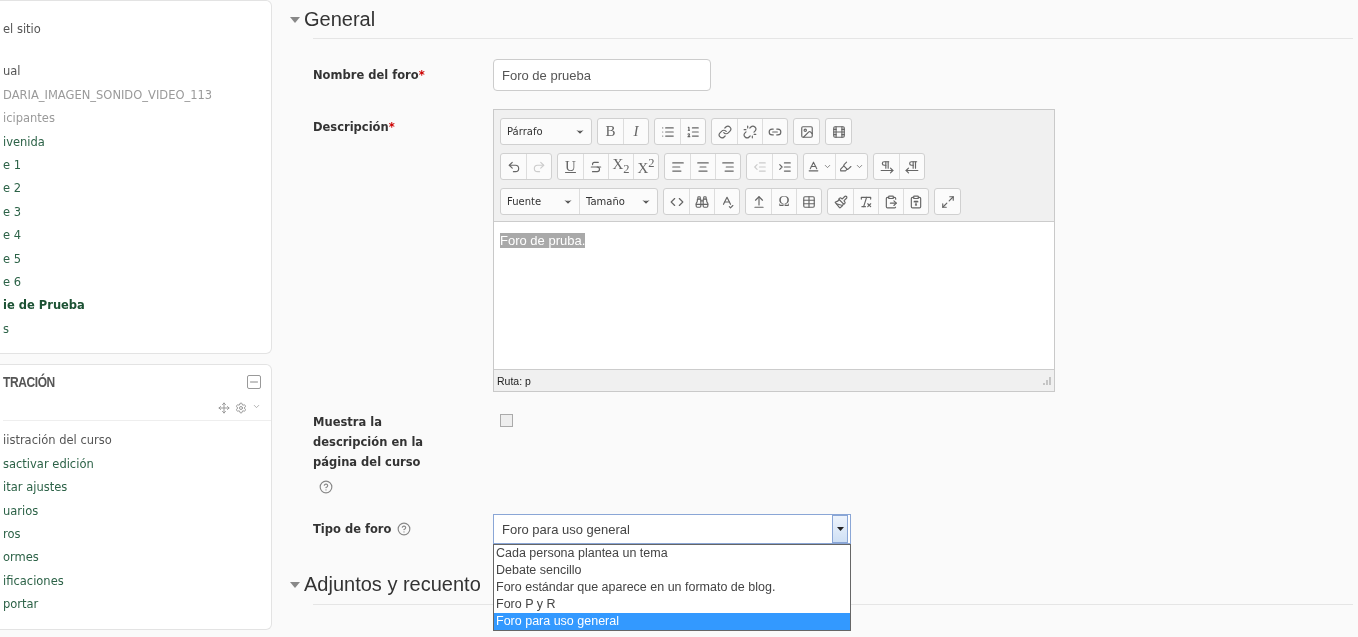  Describe the element at coordinates (29, 382) in the screenshot. I see `block-title: TRACIÓN` at that location.